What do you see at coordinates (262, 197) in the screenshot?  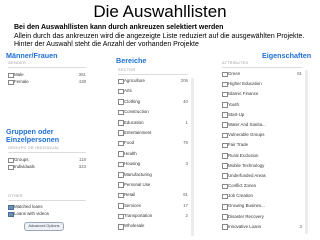 I see `filter-option: Job Creation` at bounding box center [262, 197].